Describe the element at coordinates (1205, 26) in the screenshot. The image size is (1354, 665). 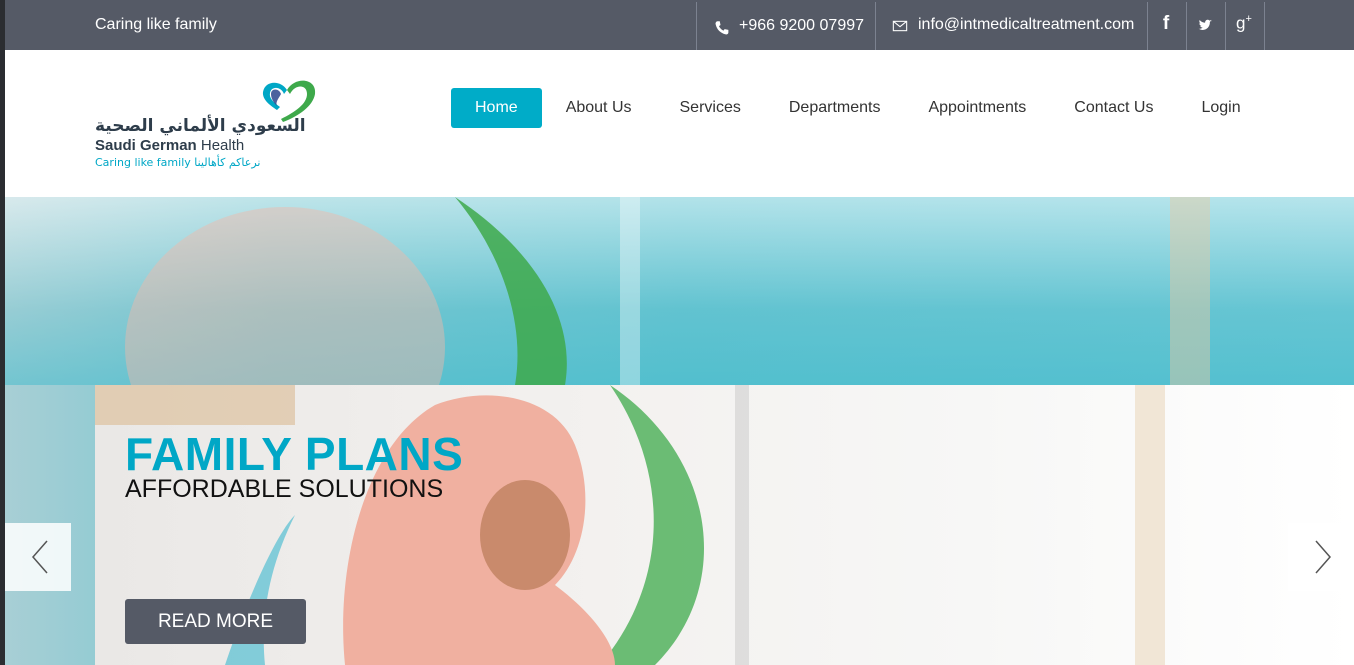
I see `twitter-icon` at that location.